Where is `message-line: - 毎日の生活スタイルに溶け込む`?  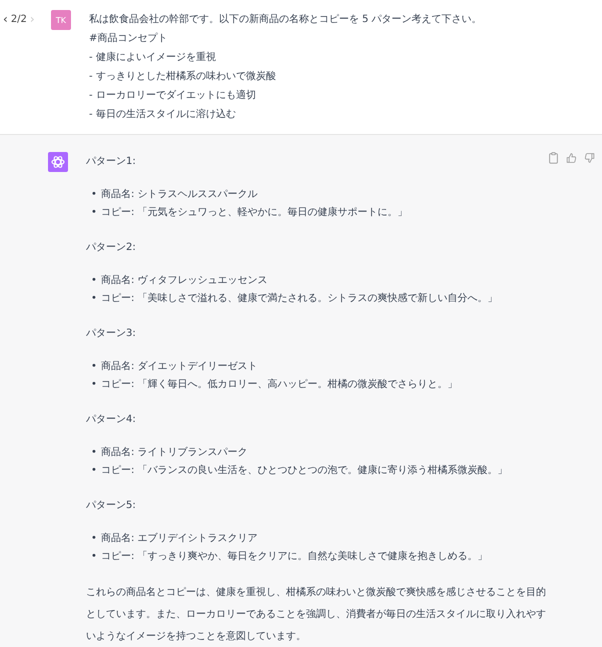 message-line: - 毎日の生活スタイルに溶け込む is located at coordinates (163, 115).